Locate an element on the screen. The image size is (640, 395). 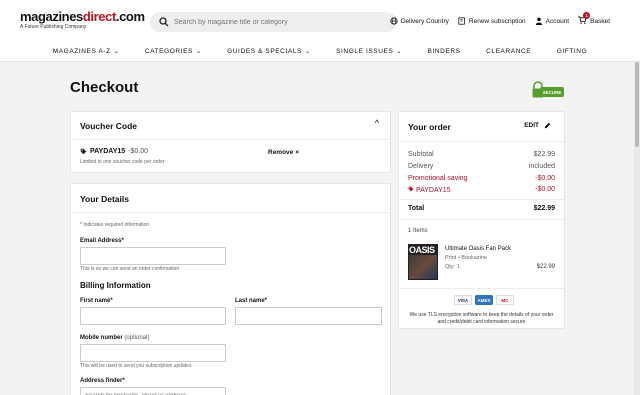
nav-label: GIFTING is located at coordinates (572, 51).